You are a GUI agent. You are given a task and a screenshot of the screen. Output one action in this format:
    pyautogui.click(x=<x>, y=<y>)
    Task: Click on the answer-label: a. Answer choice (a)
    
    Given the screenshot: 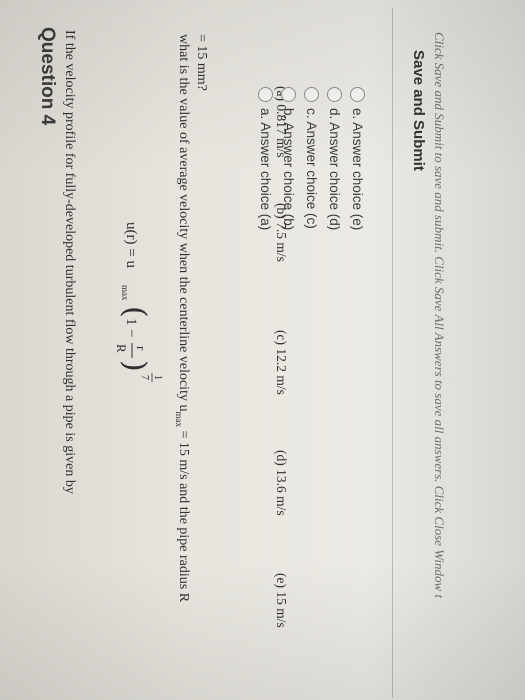 What is the action you would take?
    pyautogui.click(x=265, y=169)
    